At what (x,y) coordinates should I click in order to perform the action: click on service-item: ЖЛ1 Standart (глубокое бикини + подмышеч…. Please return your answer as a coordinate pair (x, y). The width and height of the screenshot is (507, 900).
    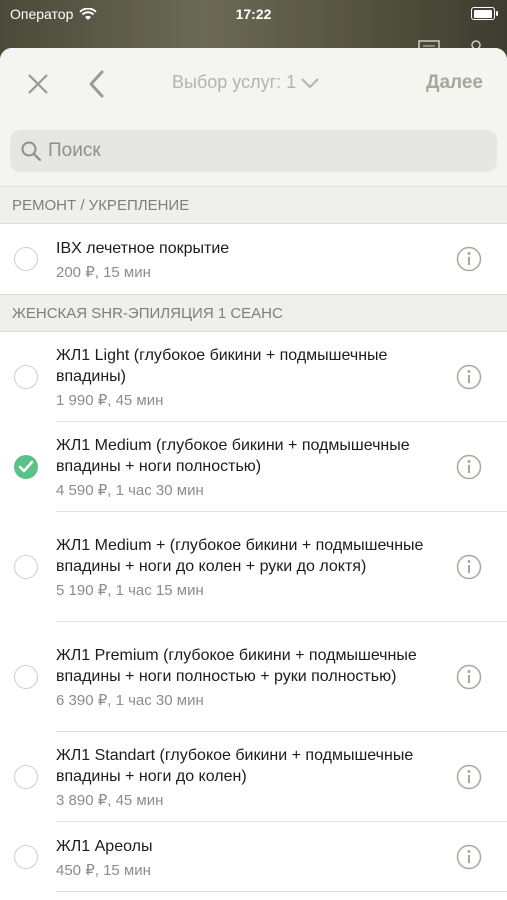
    Looking at the image, I should click on (253, 777).